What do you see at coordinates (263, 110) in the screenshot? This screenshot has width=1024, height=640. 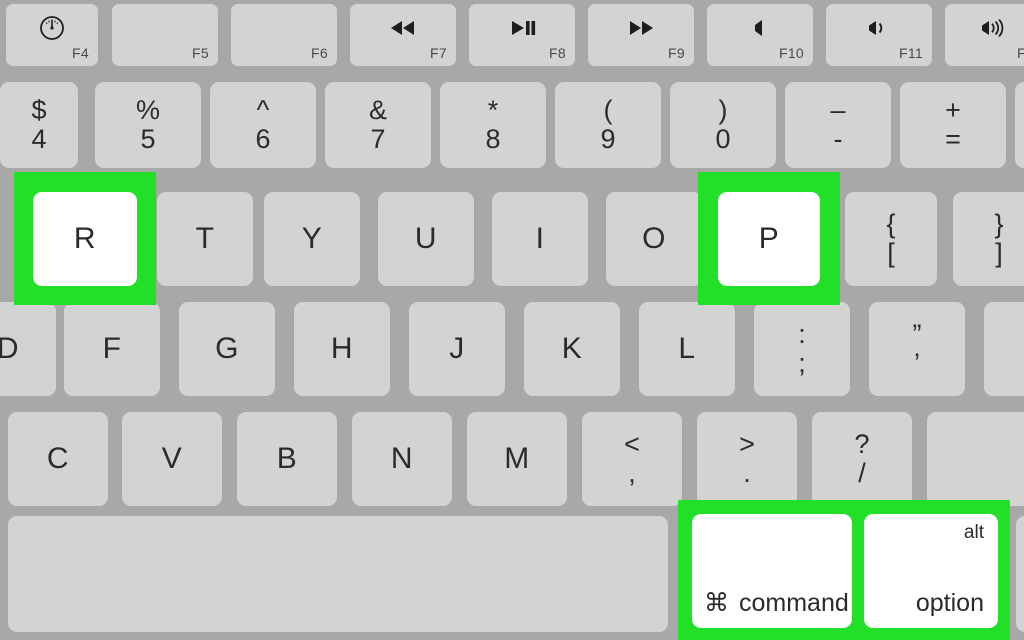 I see `key-6-upper: ^` at bounding box center [263, 110].